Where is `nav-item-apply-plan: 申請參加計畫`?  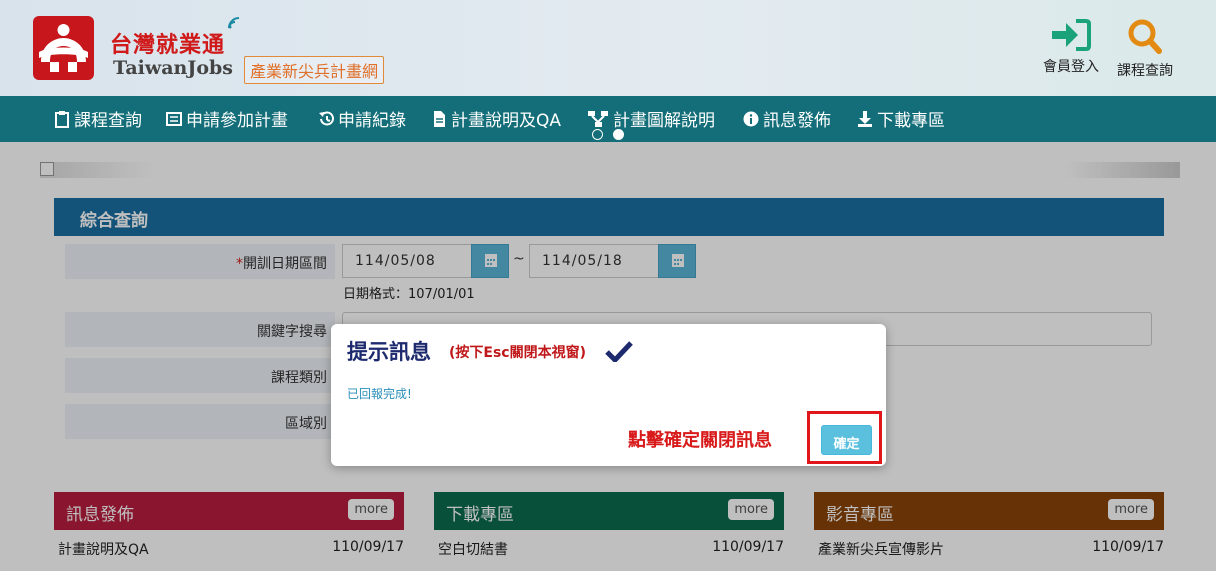 nav-item-apply-plan: 申請參加計畫 is located at coordinates (227, 118).